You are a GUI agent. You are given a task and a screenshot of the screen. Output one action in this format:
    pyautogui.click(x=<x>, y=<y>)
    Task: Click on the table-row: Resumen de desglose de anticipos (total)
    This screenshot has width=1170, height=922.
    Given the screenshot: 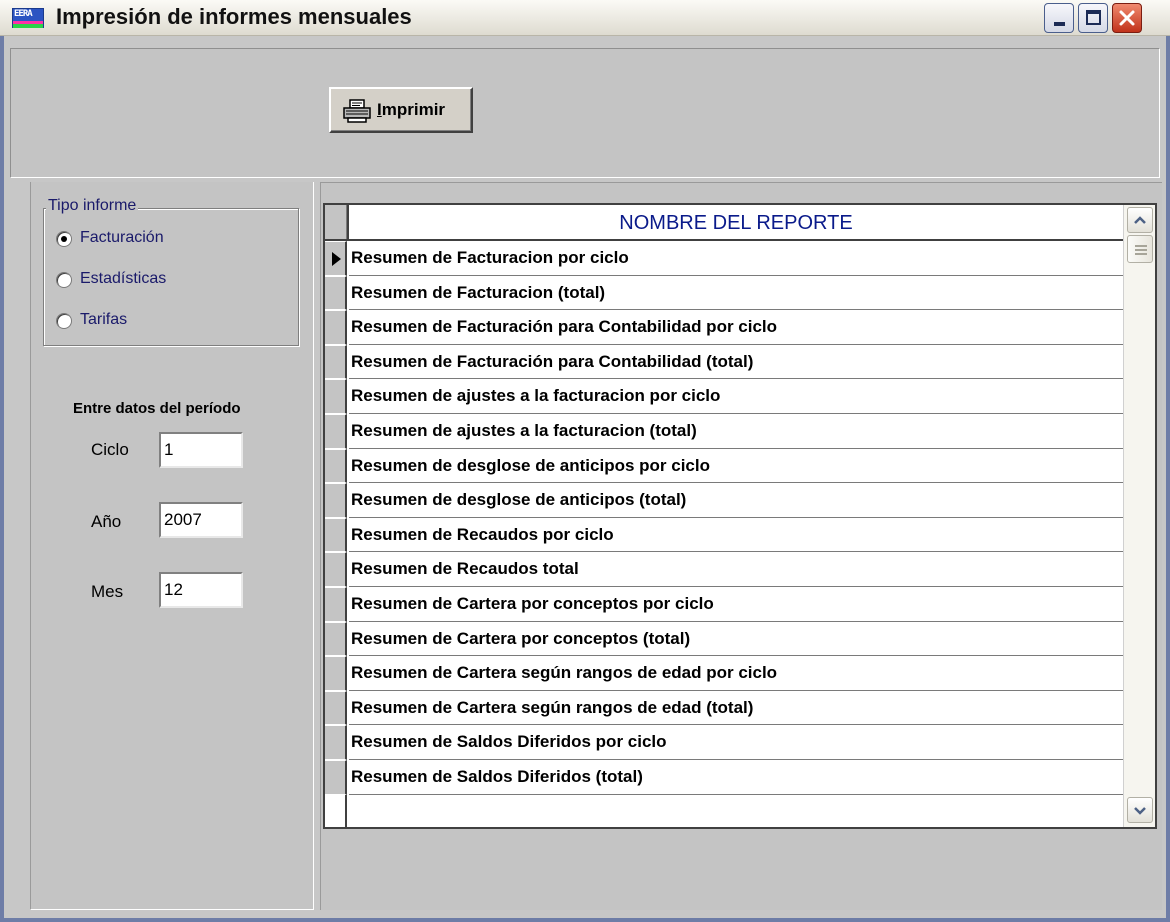 What is the action you would take?
    pyautogui.click(x=724, y=500)
    